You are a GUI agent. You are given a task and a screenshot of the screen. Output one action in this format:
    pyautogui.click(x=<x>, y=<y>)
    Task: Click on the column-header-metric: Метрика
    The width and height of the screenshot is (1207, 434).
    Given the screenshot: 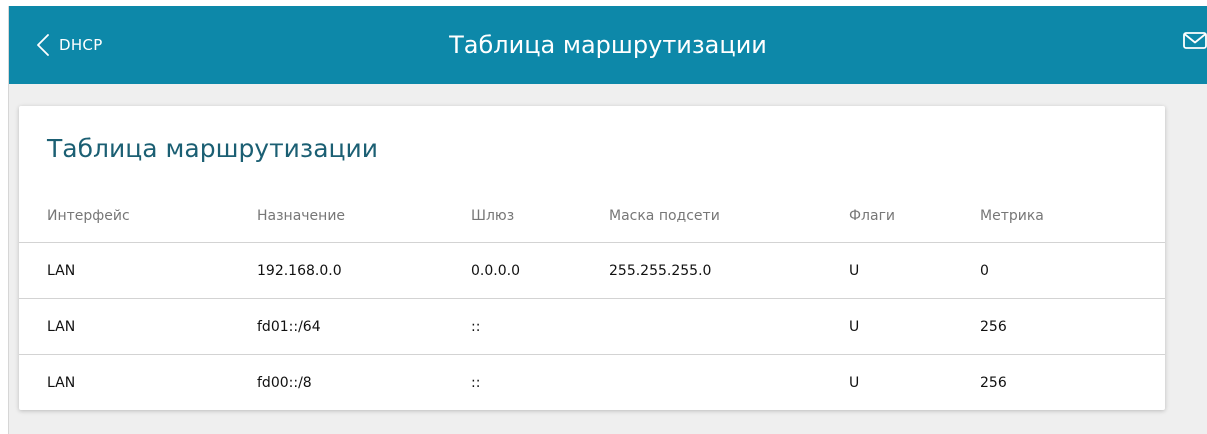 What is the action you would take?
    pyautogui.click(x=1072, y=216)
    